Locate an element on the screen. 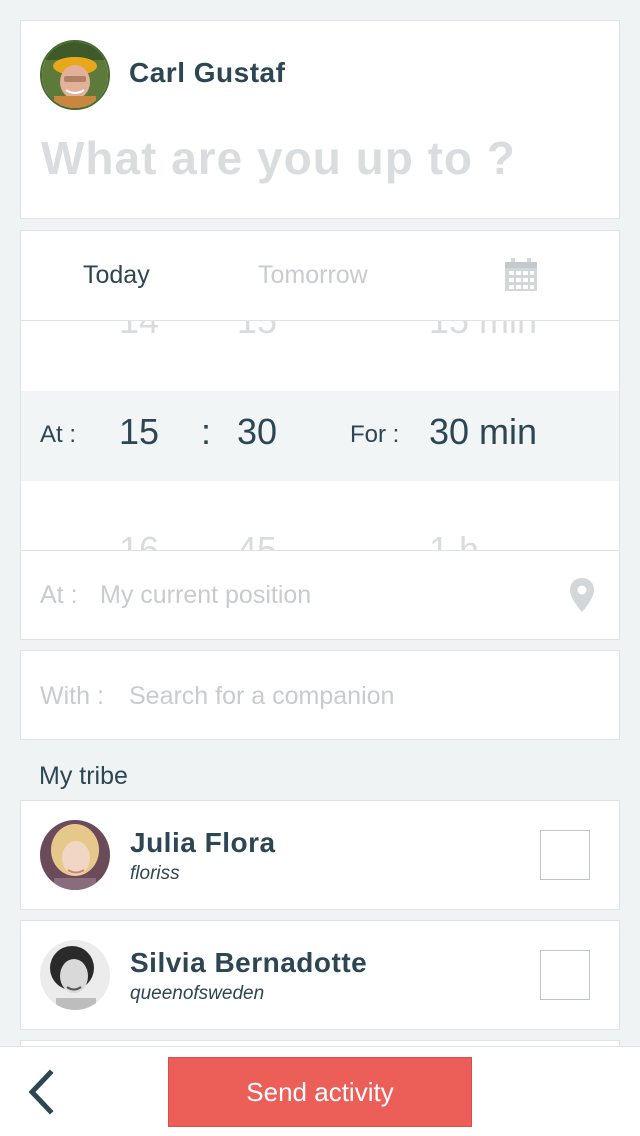 This screenshot has height=1136, width=640. location-row: At : My current position is located at coordinates (320, 594).